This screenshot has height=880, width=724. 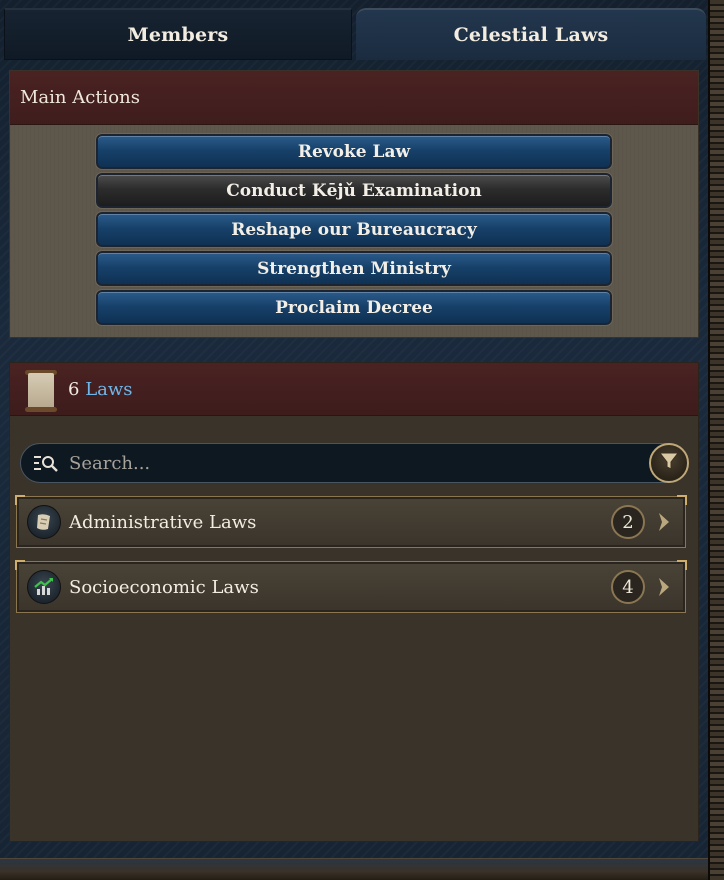 I want to click on main-actions-header: Main Actions, so click(x=354, y=98).